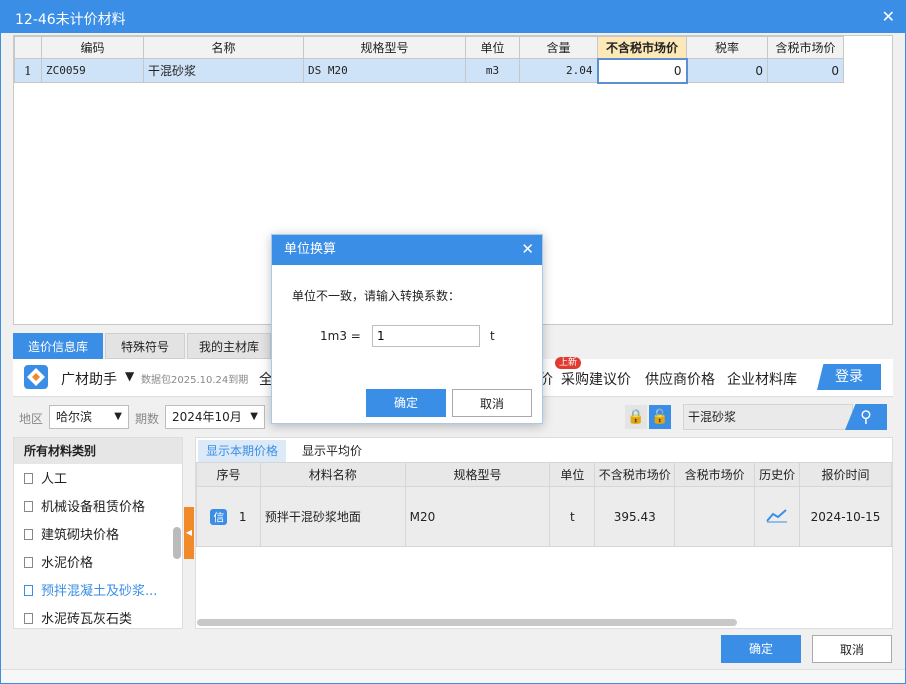 The height and width of the screenshot is (684, 906). What do you see at coordinates (195, 380) in the screenshot?
I see `package-expiry: 数据包2025.10.24到期` at bounding box center [195, 380].